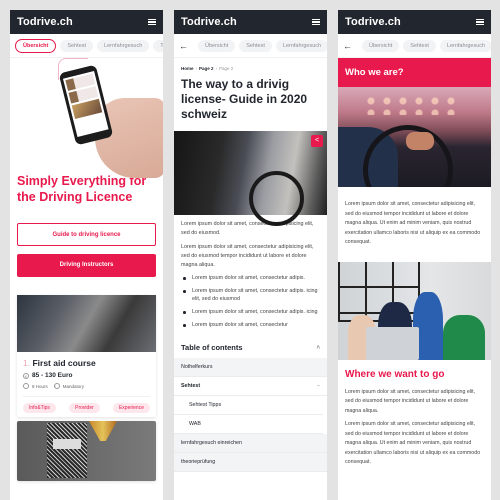 This screenshot has height=500, width=500. I want to click on article-image: <, so click(250, 178).